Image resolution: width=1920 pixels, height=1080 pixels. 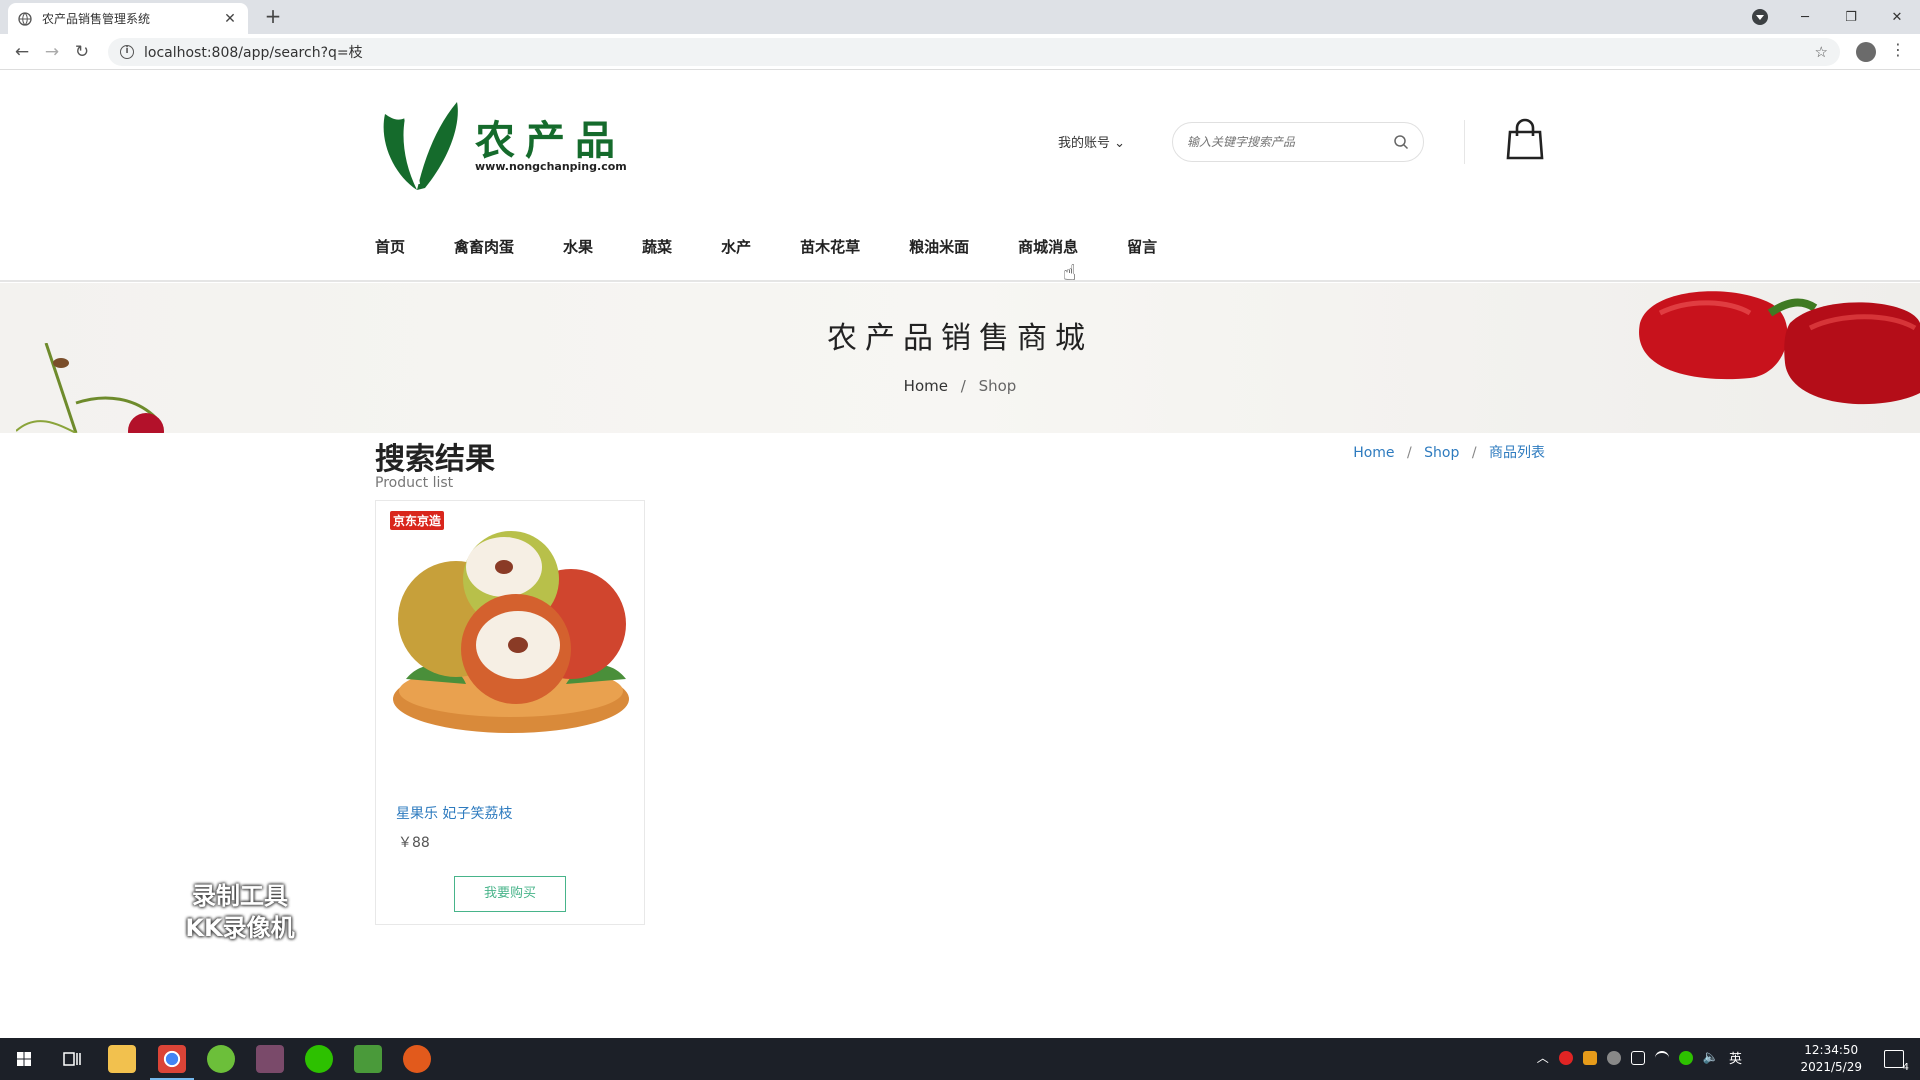 What do you see at coordinates (960, 1059) in the screenshot?
I see `windows-taskbar: ︿ 🔈 英 12:34:50 2021/5/29 4` at bounding box center [960, 1059].